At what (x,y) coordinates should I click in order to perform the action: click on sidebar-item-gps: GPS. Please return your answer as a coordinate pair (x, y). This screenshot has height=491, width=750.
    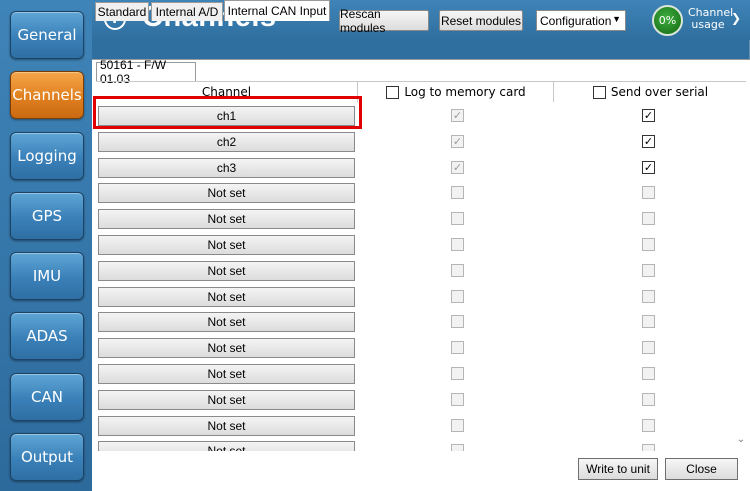
    Looking at the image, I should click on (47, 216).